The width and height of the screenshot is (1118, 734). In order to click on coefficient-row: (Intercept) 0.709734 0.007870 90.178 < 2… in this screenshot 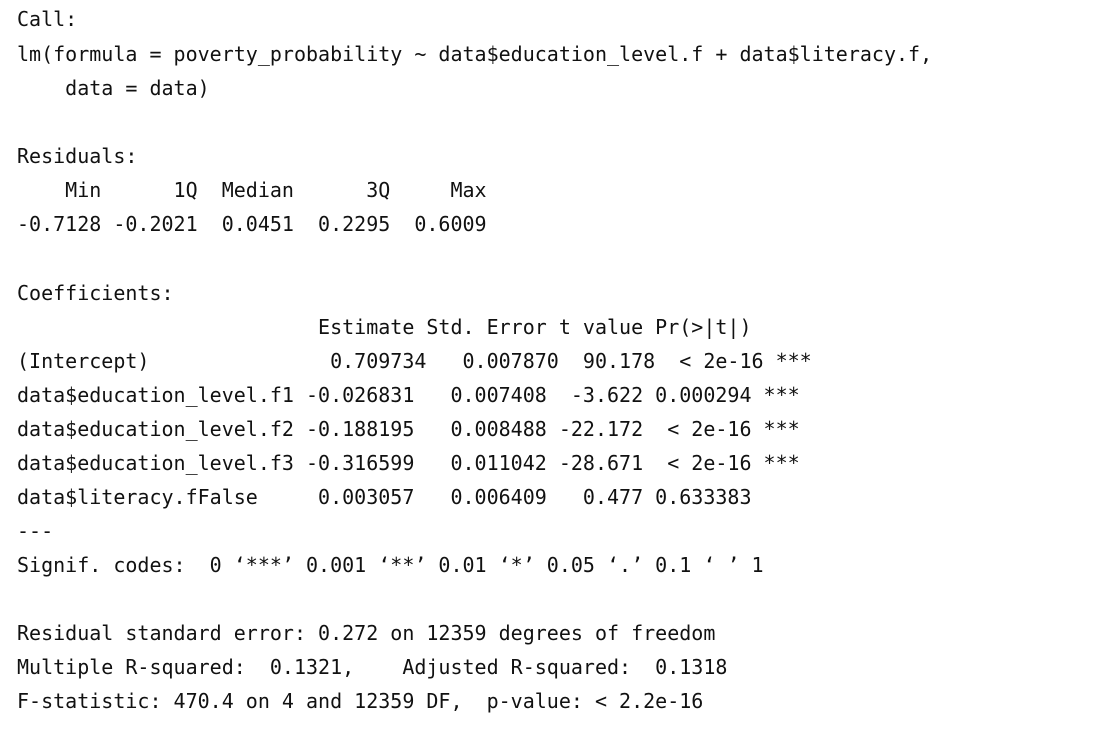, I will do `click(414, 361)`.